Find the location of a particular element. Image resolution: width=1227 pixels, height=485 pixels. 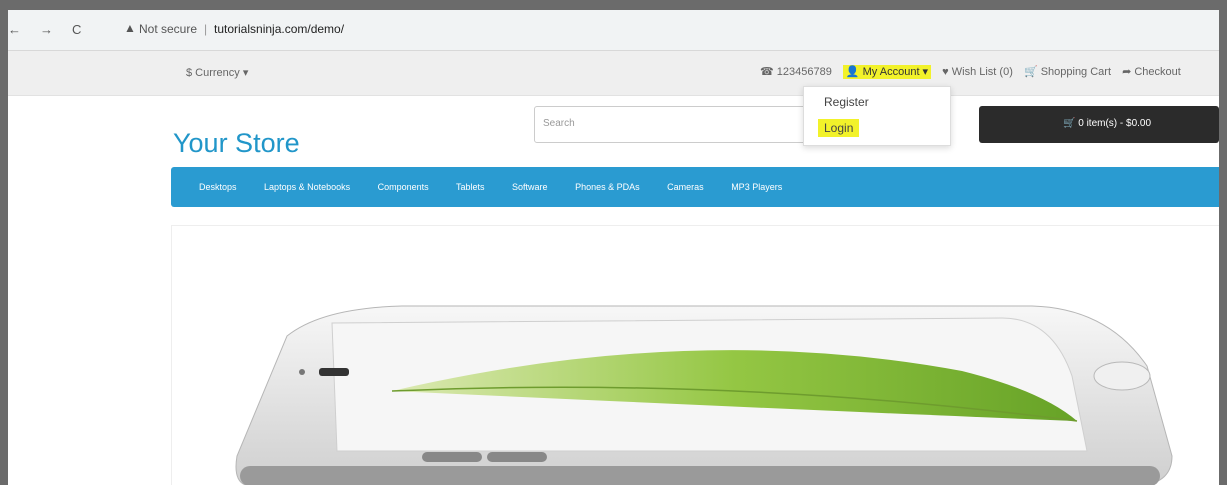

my-account-link: 👤 My Account ▾ is located at coordinates (887, 72).